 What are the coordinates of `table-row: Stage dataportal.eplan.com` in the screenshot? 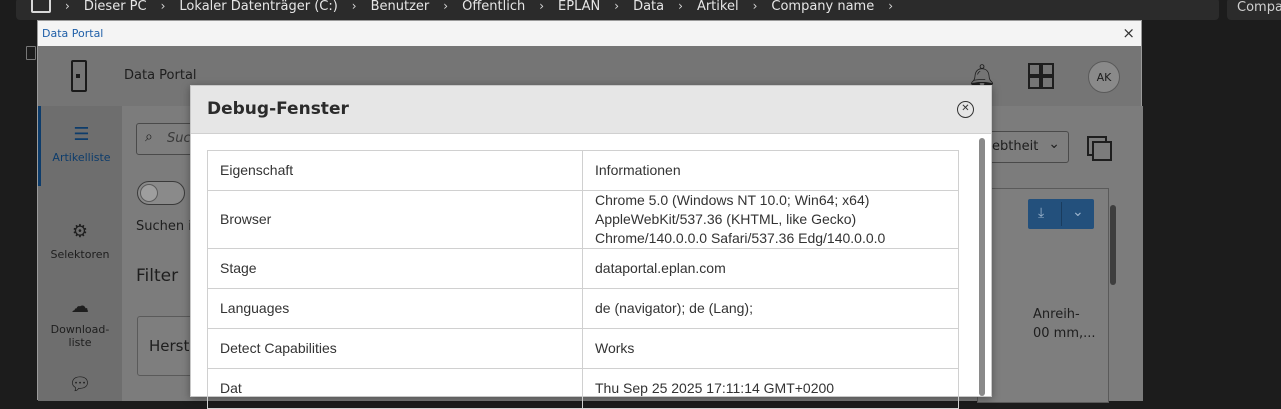 It's located at (583, 268).